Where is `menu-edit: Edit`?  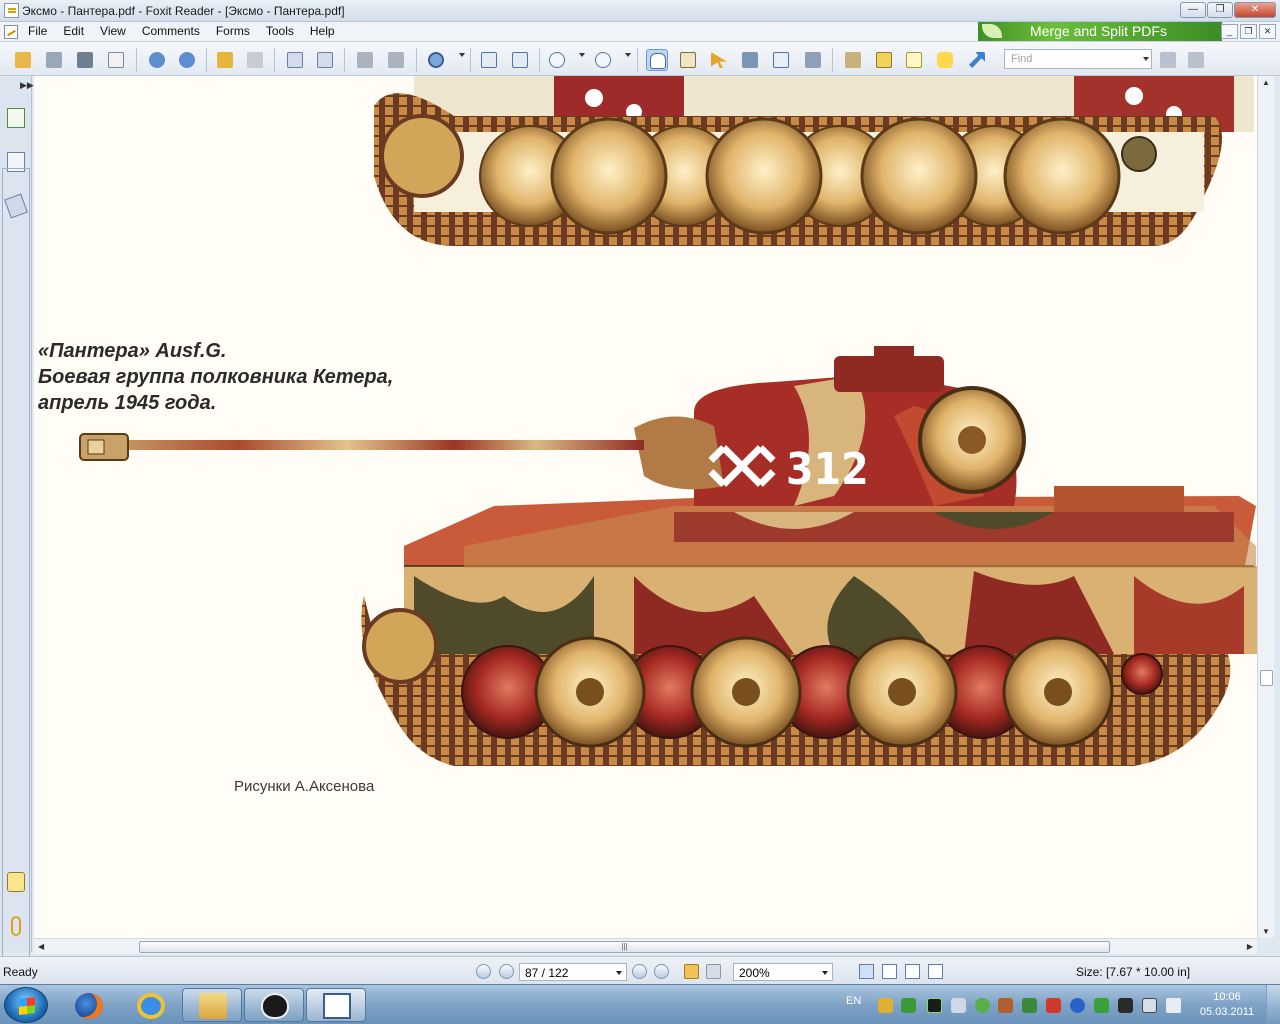
menu-edit: Edit is located at coordinates (73, 31).